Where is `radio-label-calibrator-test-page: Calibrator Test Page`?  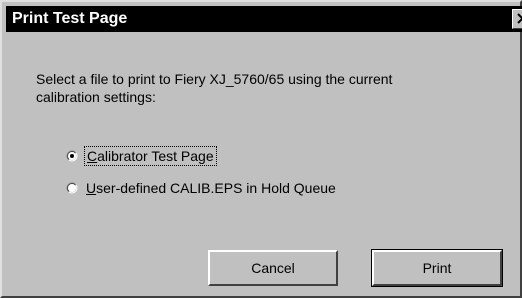 radio-label-calibrator-test-page: Calibrator Test Page is located at coordinates (150, 156).